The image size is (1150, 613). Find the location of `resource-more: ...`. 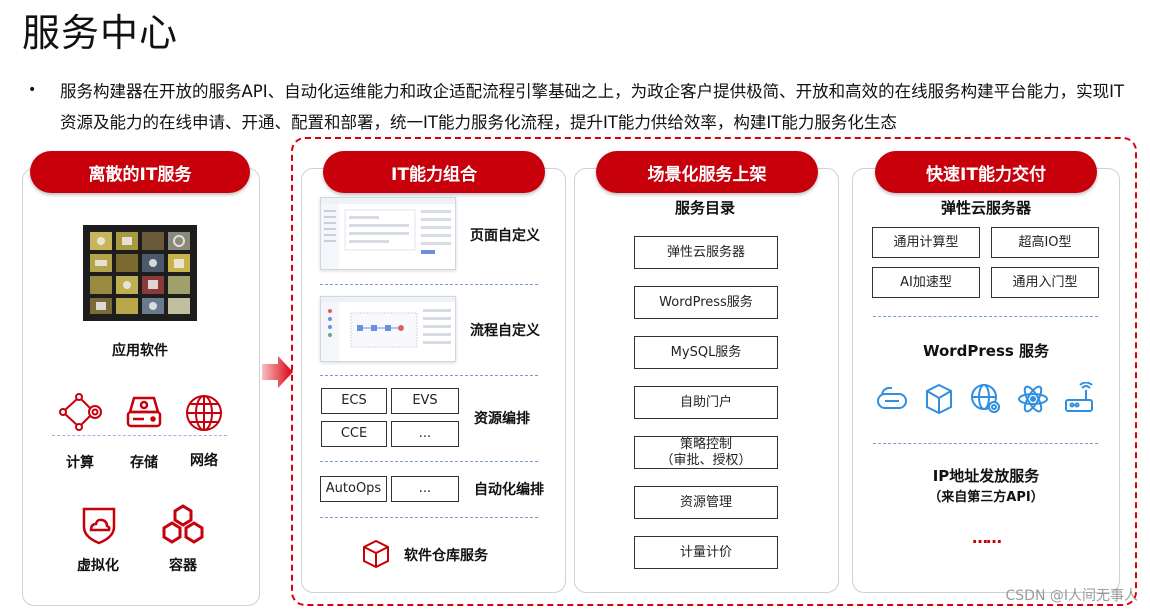

resource-more: ... is located at coordinates (425, 434).